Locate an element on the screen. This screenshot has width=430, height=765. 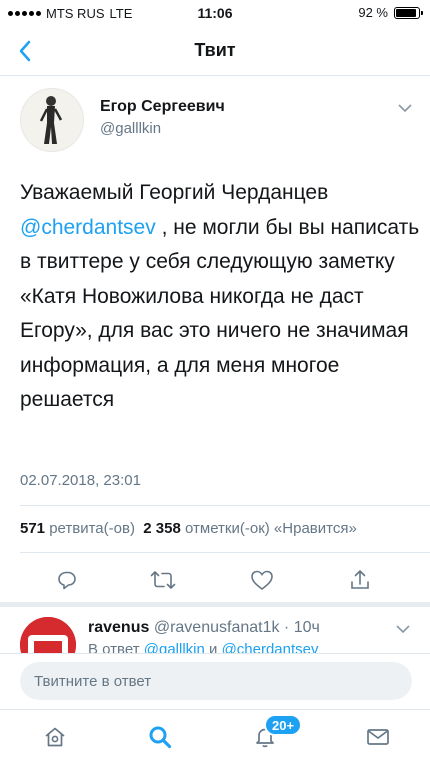
tab-bar: 20+ is located at coordinates (215, 737).